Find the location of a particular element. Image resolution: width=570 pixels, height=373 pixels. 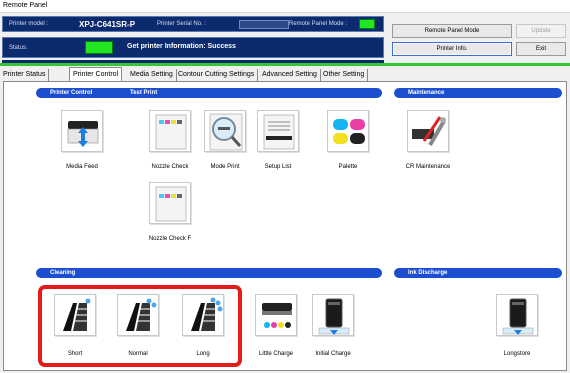

media-feed-icon is located at coordinates (83, 134).